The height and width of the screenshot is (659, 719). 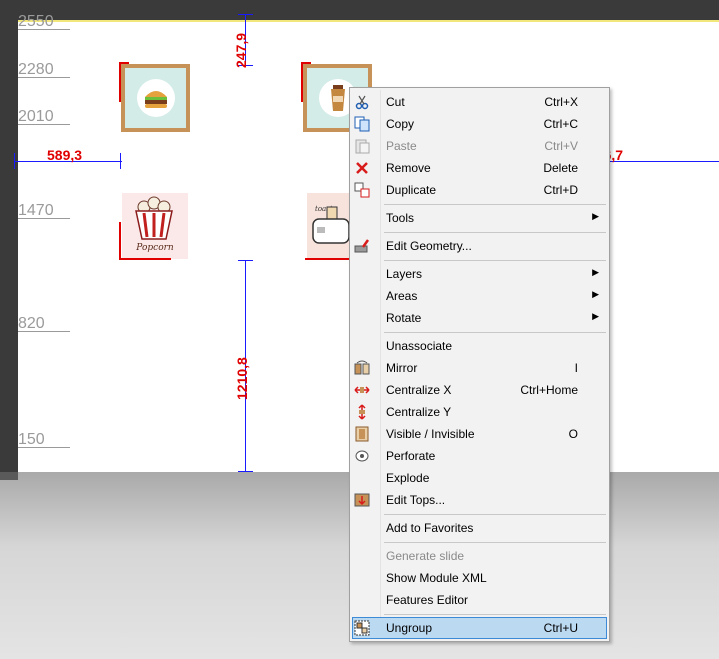 What do you see at coordinates (560, 628) in the screenshot?
I see `menu-item-shortcut: Ctrl+U` at bounding box center [560, 628].